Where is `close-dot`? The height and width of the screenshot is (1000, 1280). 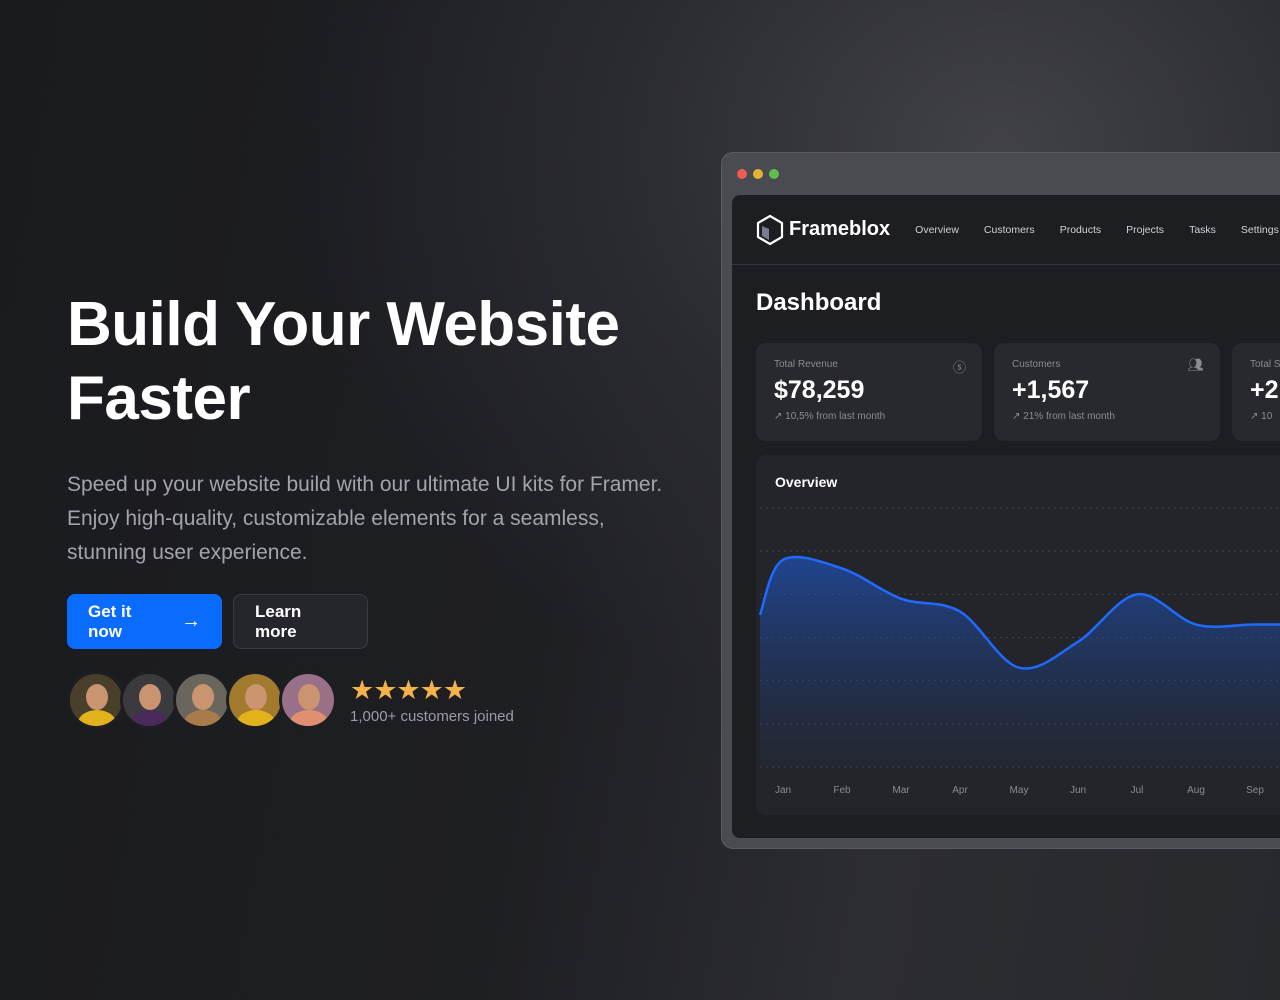
close-dot is located at coordinates (742, 174).